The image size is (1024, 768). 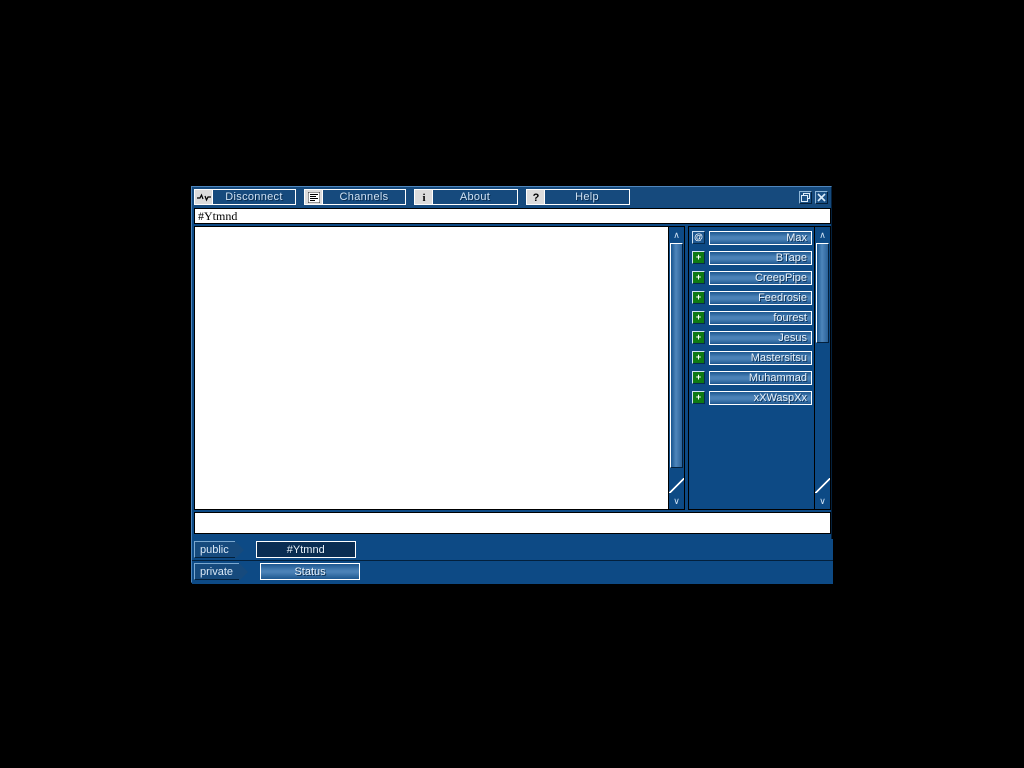 What do you see at coordinates (778, 357) in the screenshot?
I see `nick-label: Mastersitsu` at bounding box center [778, 357].